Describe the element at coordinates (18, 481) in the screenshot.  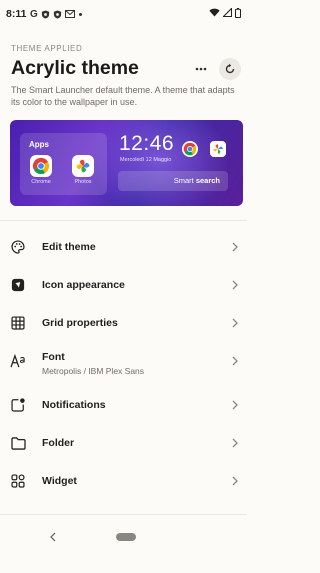
I see `widget-icon` at that location.